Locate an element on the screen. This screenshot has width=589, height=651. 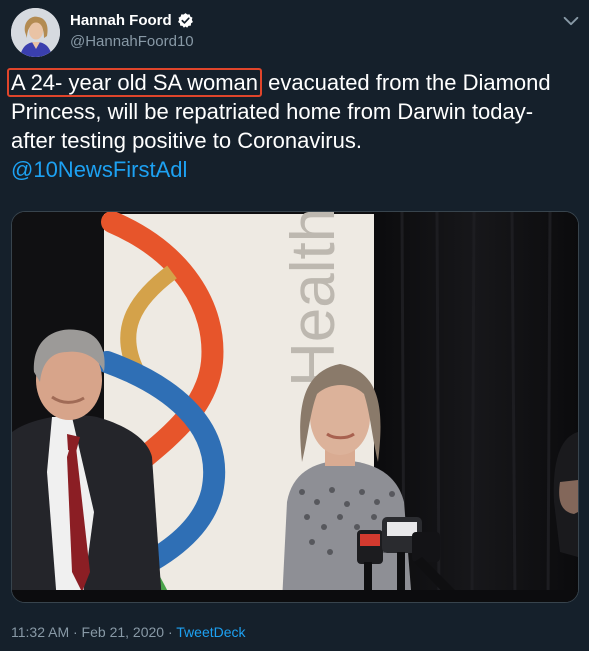
source-link: TweetDeck is located at coordinates (210, 632).